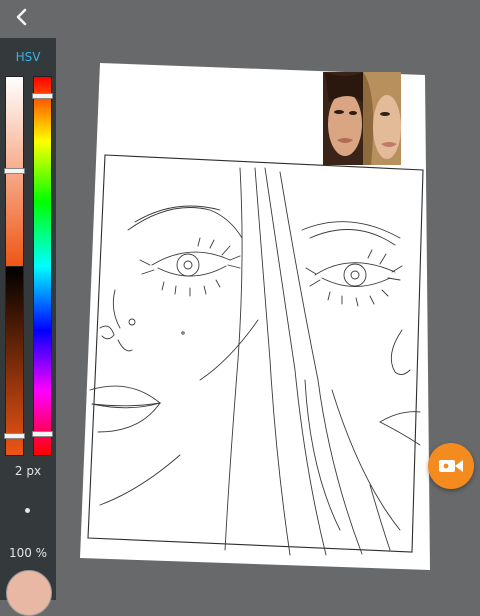  Describe the element at coordinates (240, 17) in the screenshot. I see `top-bar` at that location.